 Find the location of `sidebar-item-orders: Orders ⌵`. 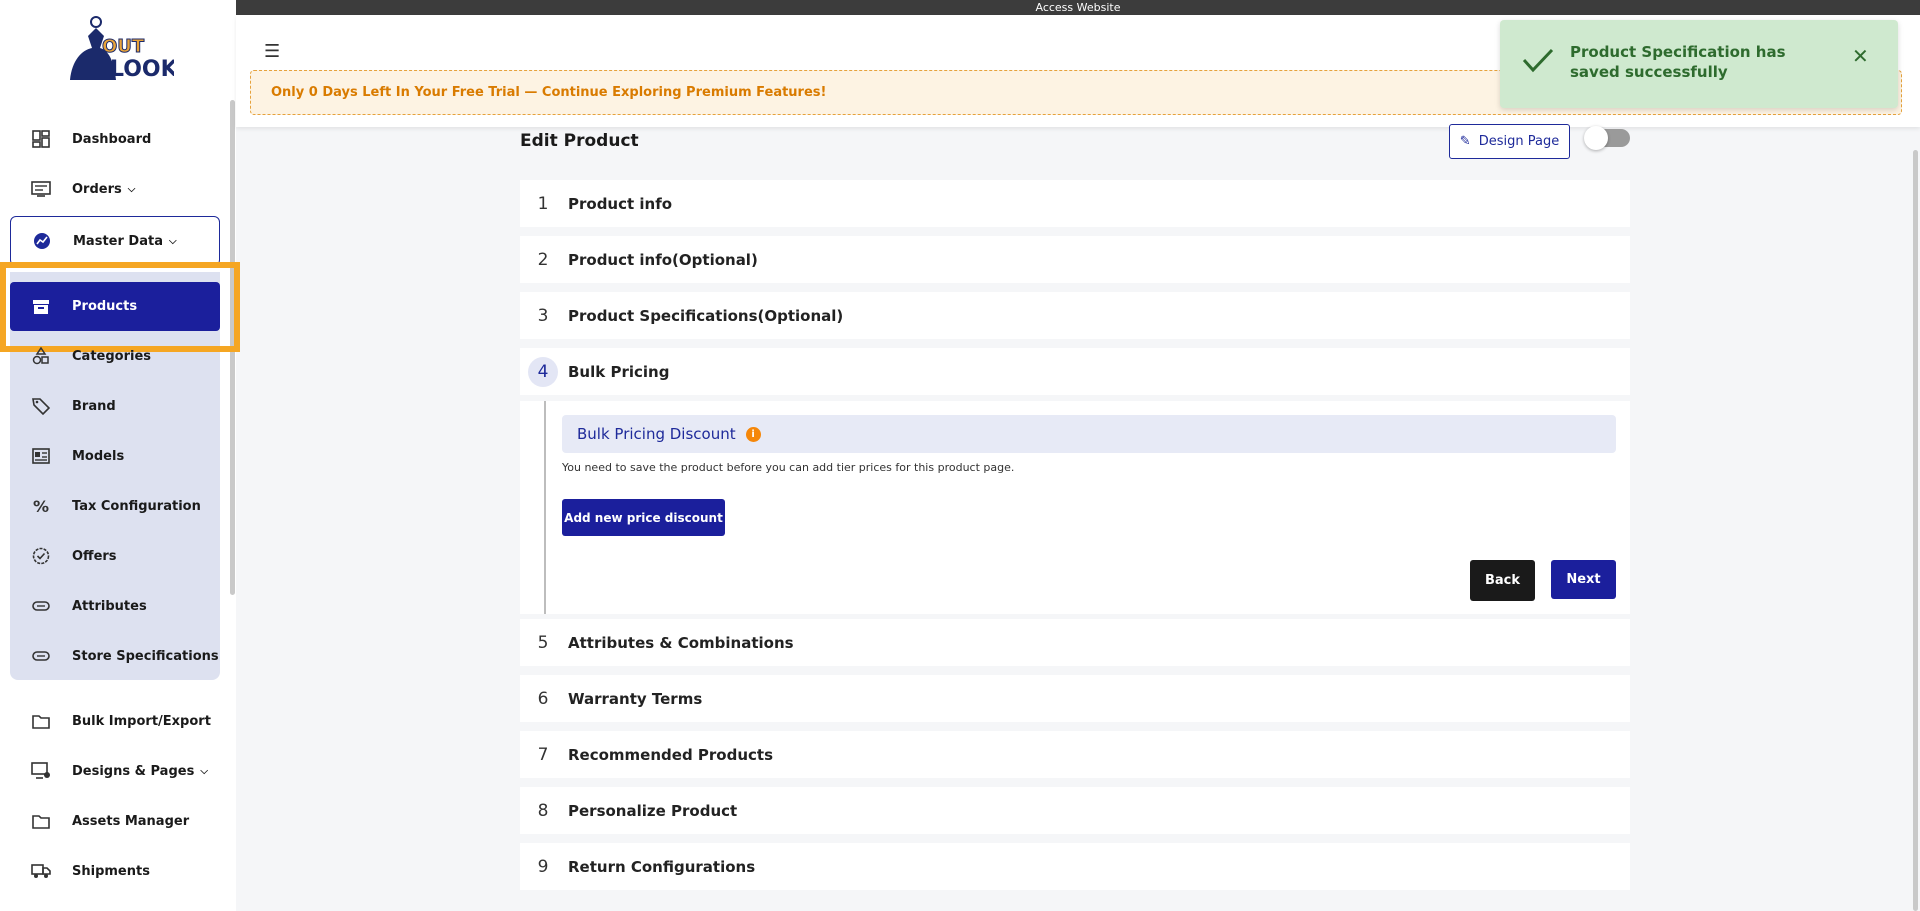

sidebar-item-orders: Orders ⌵ is located at coordinates (115, 189).